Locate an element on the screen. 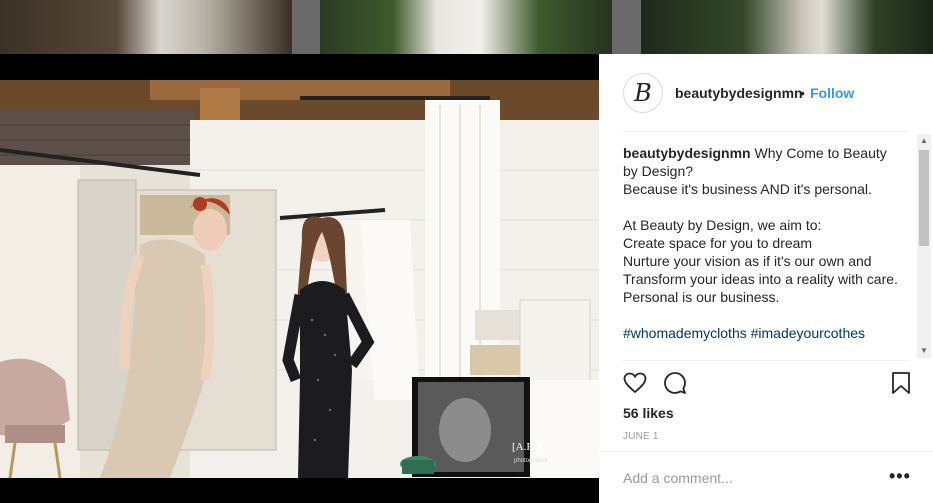  avatar: B is located at coordinates (643, 93).